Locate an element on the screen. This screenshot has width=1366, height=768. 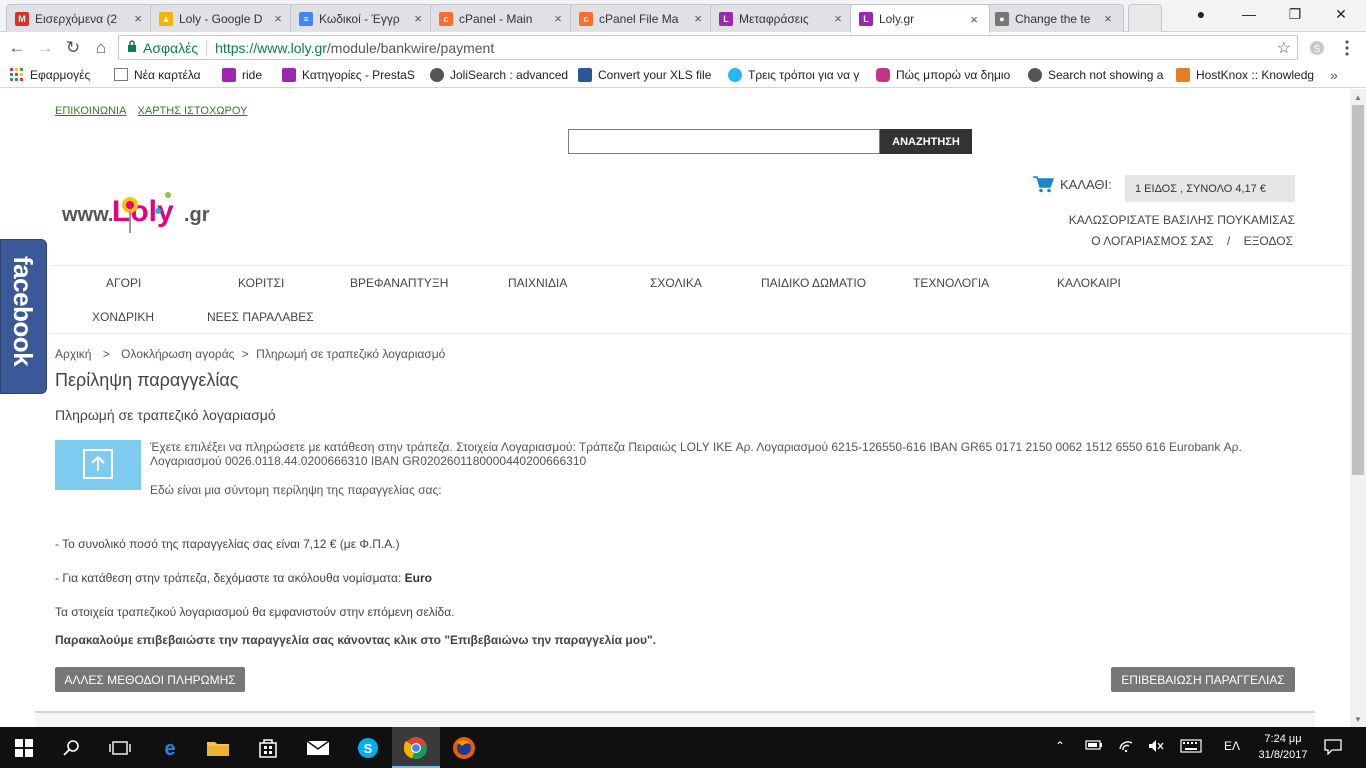
svg-text: S is located at coordinates (1317, 49).